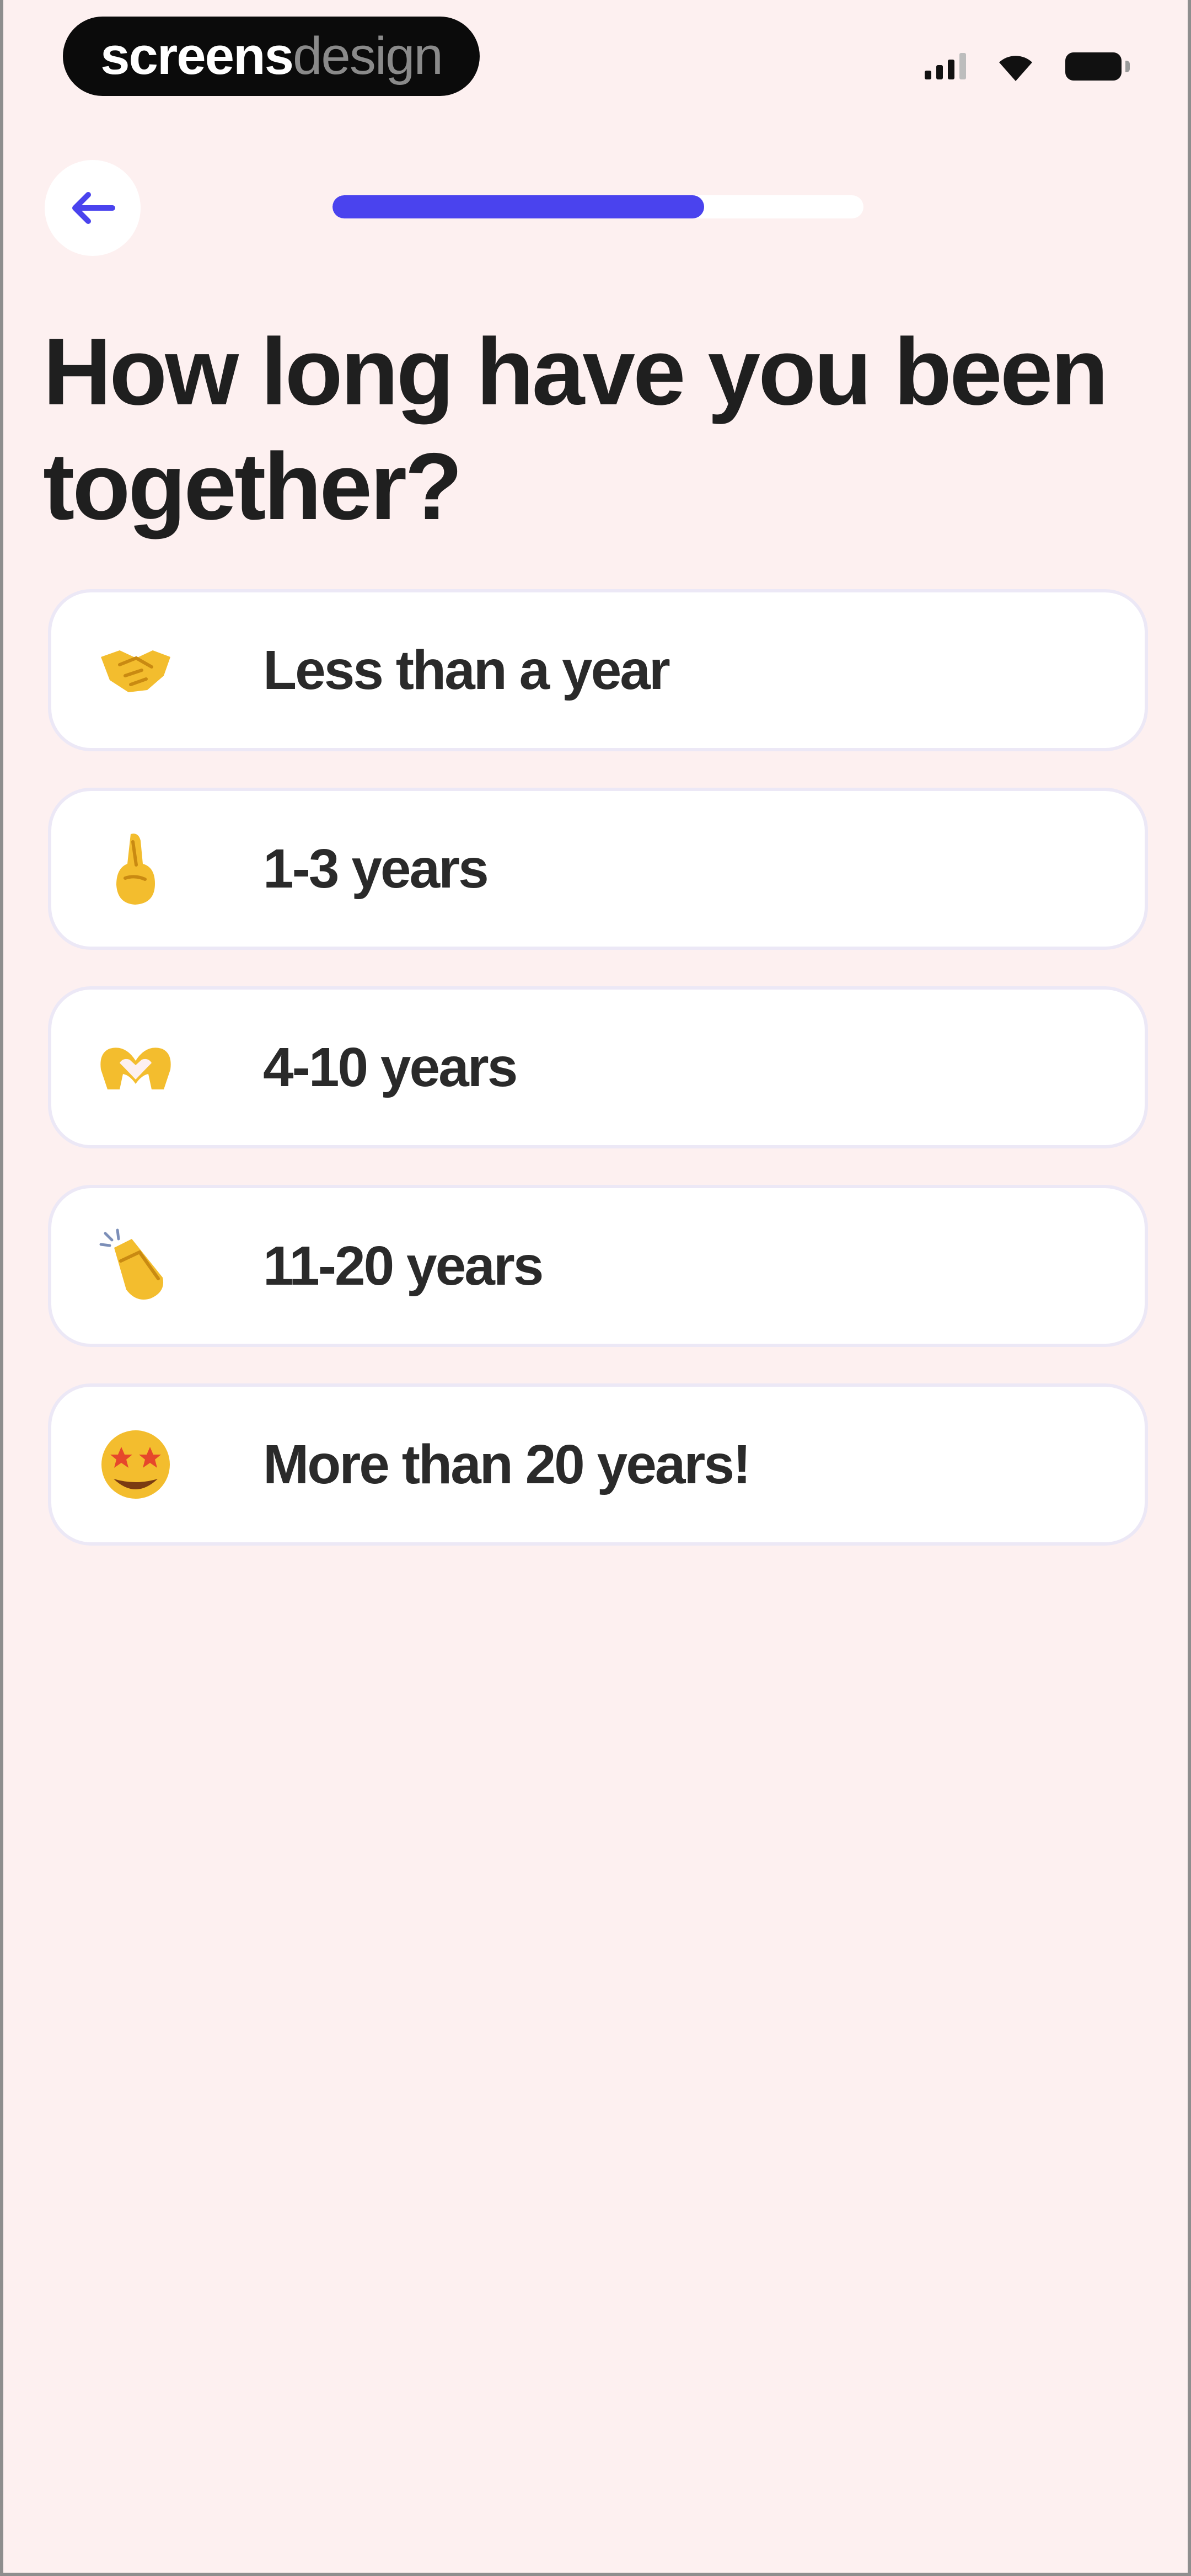  What do you see at coordinates (518, 206) in the screenshot?
I see `progress-bar-fill` at bounding box center [518, 206].